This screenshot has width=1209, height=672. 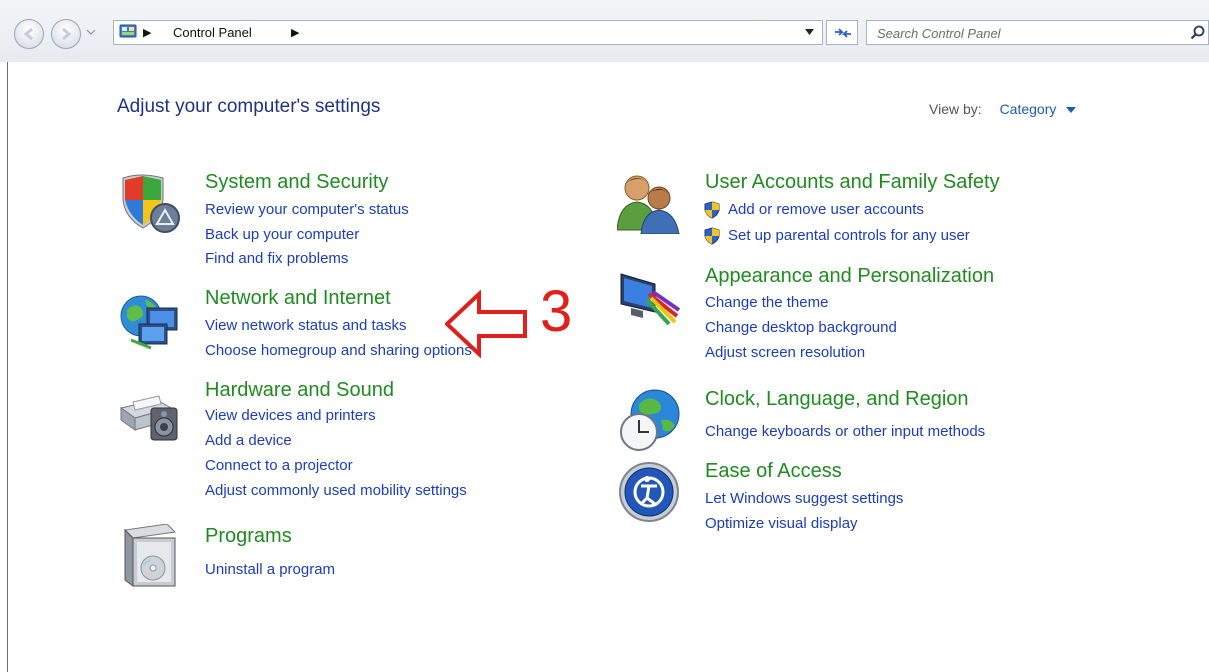 I want to click on address-bar: ▶ Control Panel ▶, so click(x=468, y=32).